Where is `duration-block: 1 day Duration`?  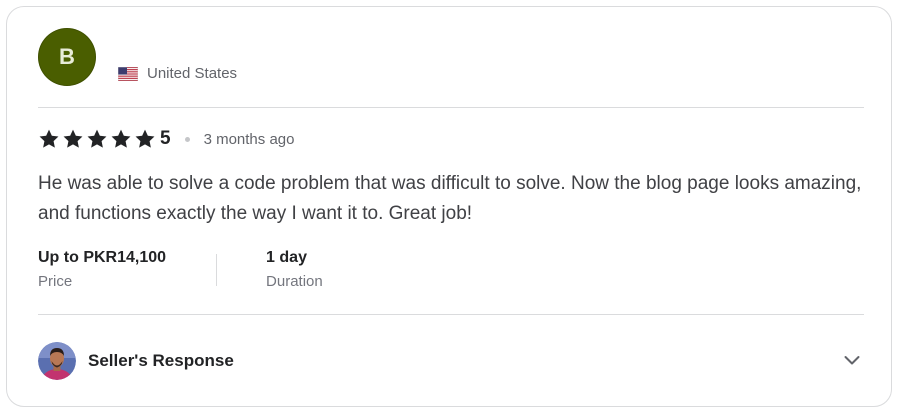
duration-block: 1 day Duration is located at coordinates (294, 273).